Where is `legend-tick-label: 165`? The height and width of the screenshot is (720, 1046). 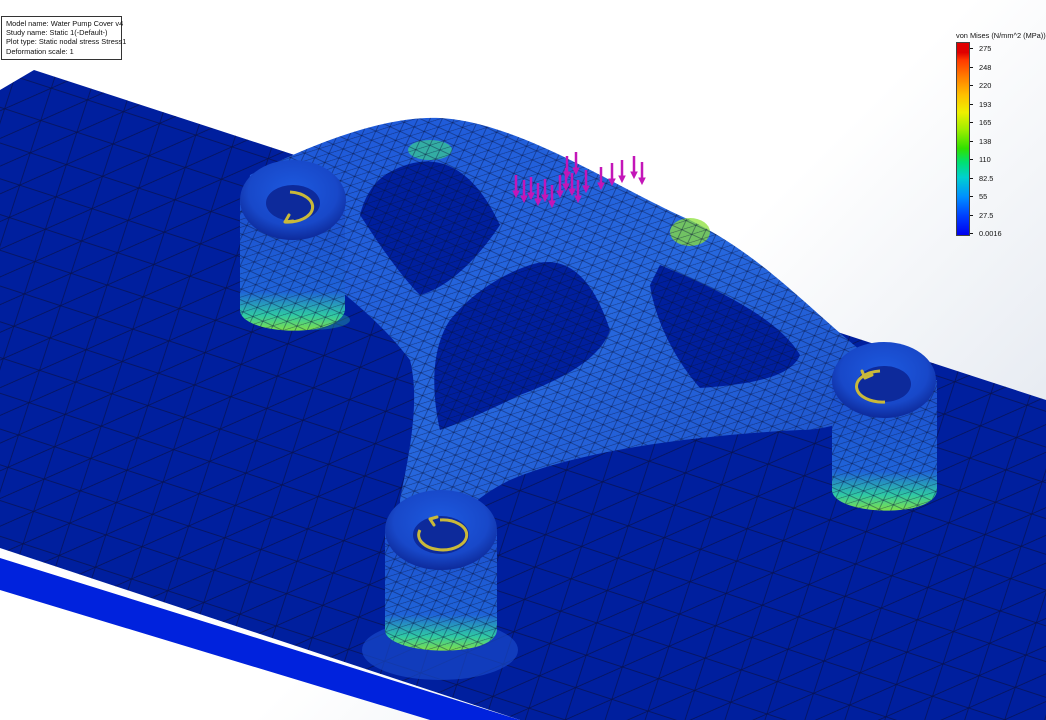 legend-tick-label: 165 is located at coordinates (985, 122).